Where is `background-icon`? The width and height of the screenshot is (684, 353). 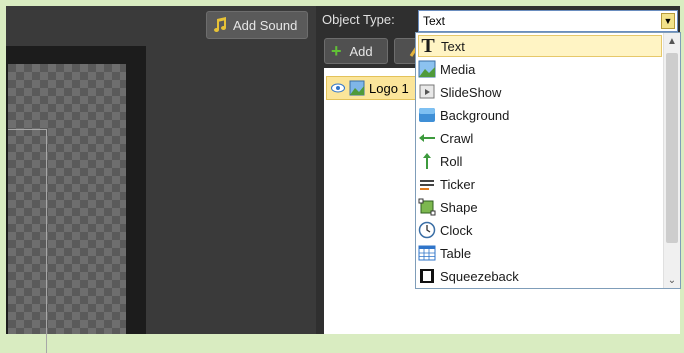 background-icon is located at coordinates (427, 115).